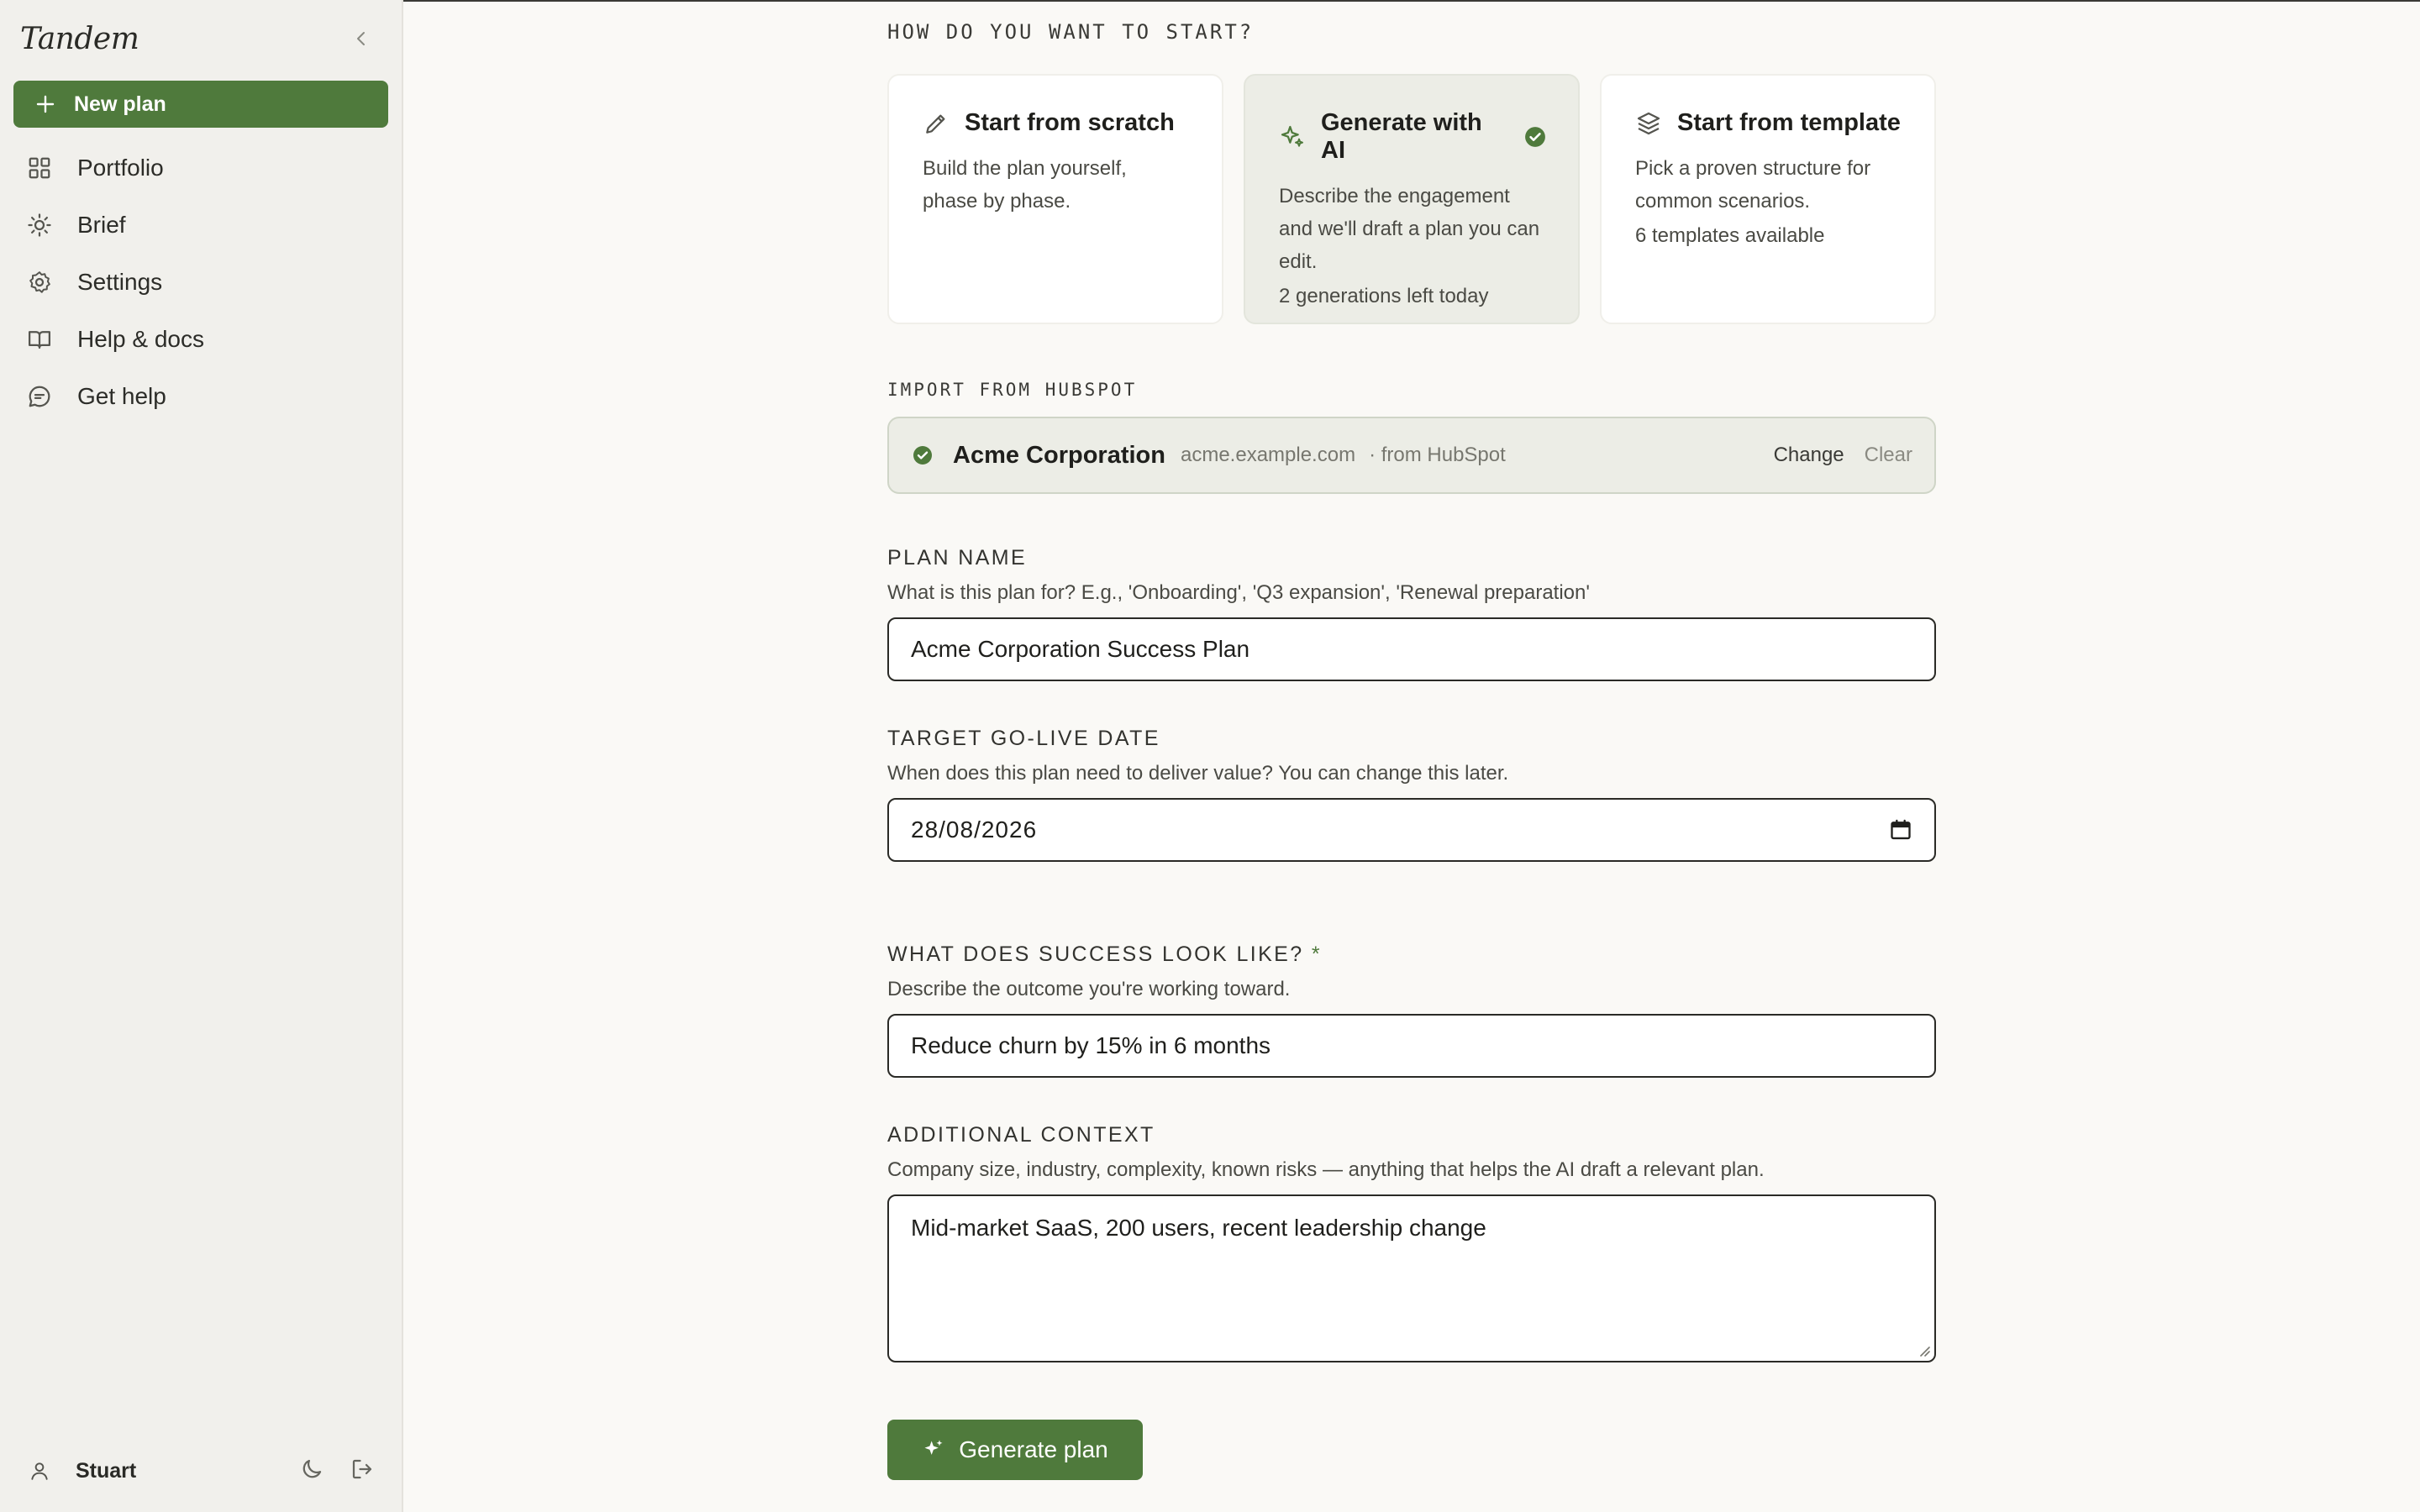 This screenshot has height=1512, width=2420. I want to click on sidebar-item-help-docs: Help & docs, so click(202, 339).